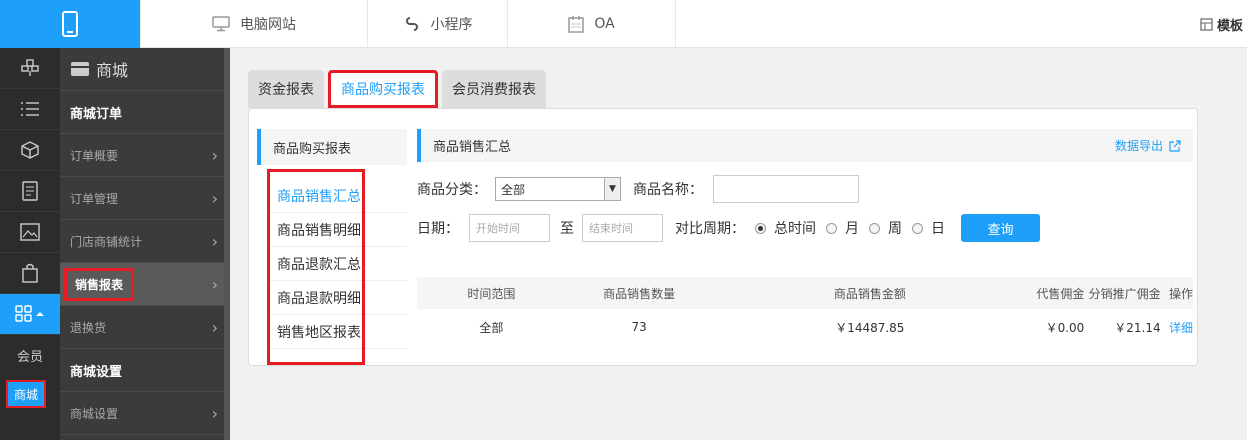 This screenshot has width=1247, height=440. Describe the element at coordinates (142, 413) in the screenshot. I see `sidebar-item-mall-settings: 商城设置 ›` at that location.